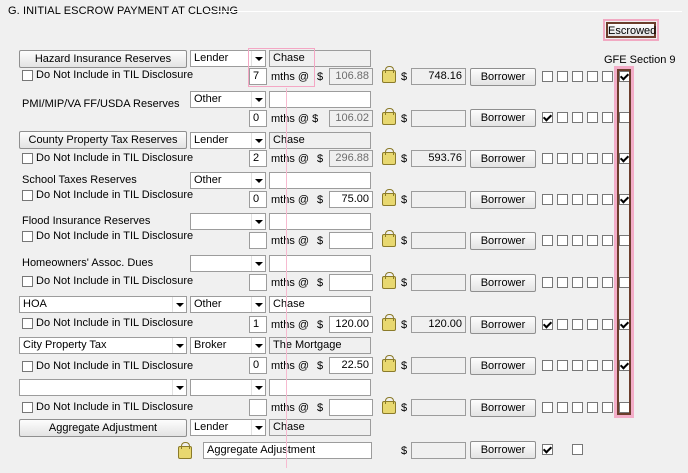 This screenshot has width=688, height=473. I want to click on hoa-months-input: 1, so click(258, 324).